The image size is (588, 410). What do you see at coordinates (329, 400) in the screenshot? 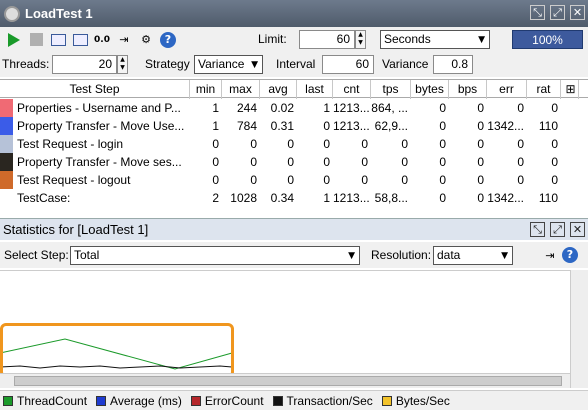
I see `legend-label: Transaction/Sec` at bounding box center [329, 400].